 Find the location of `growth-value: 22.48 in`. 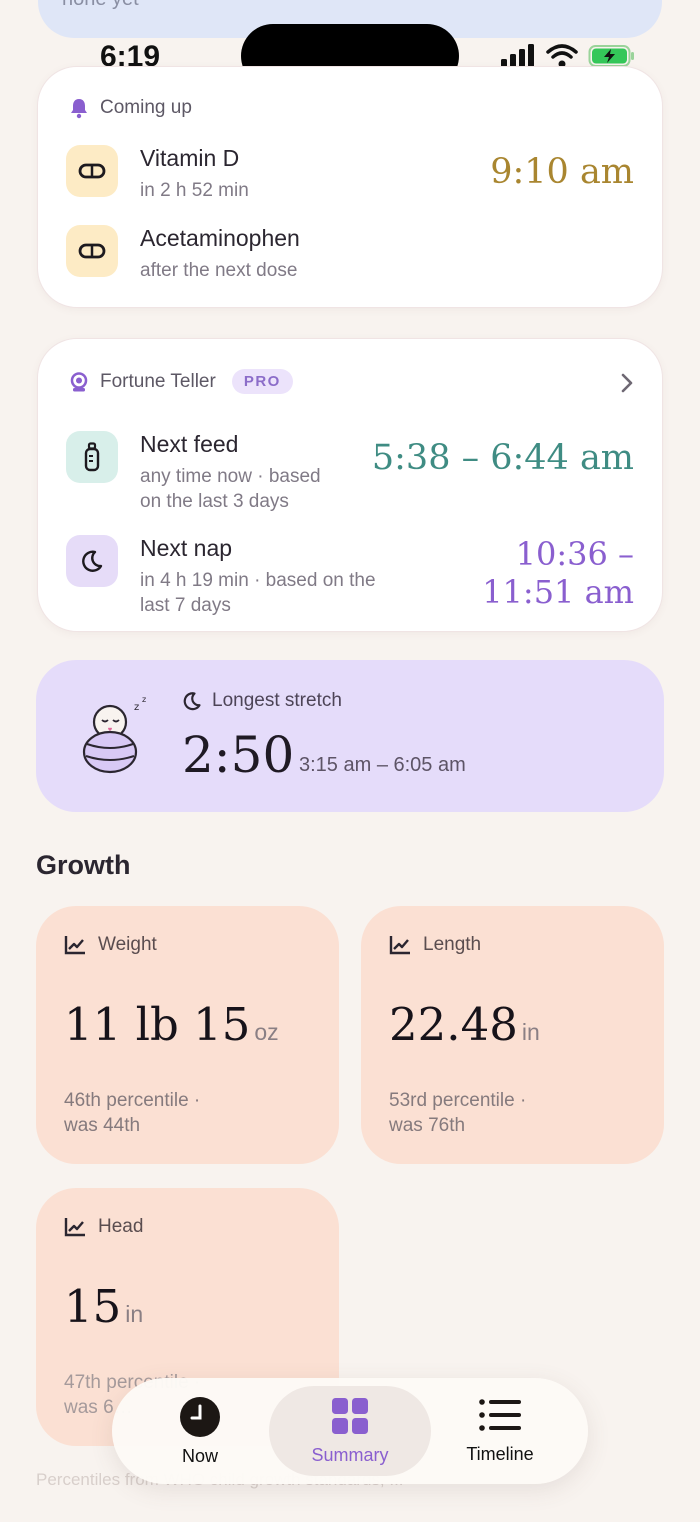

growth-value: 22.48 in is located at coordinates (464, 1024).